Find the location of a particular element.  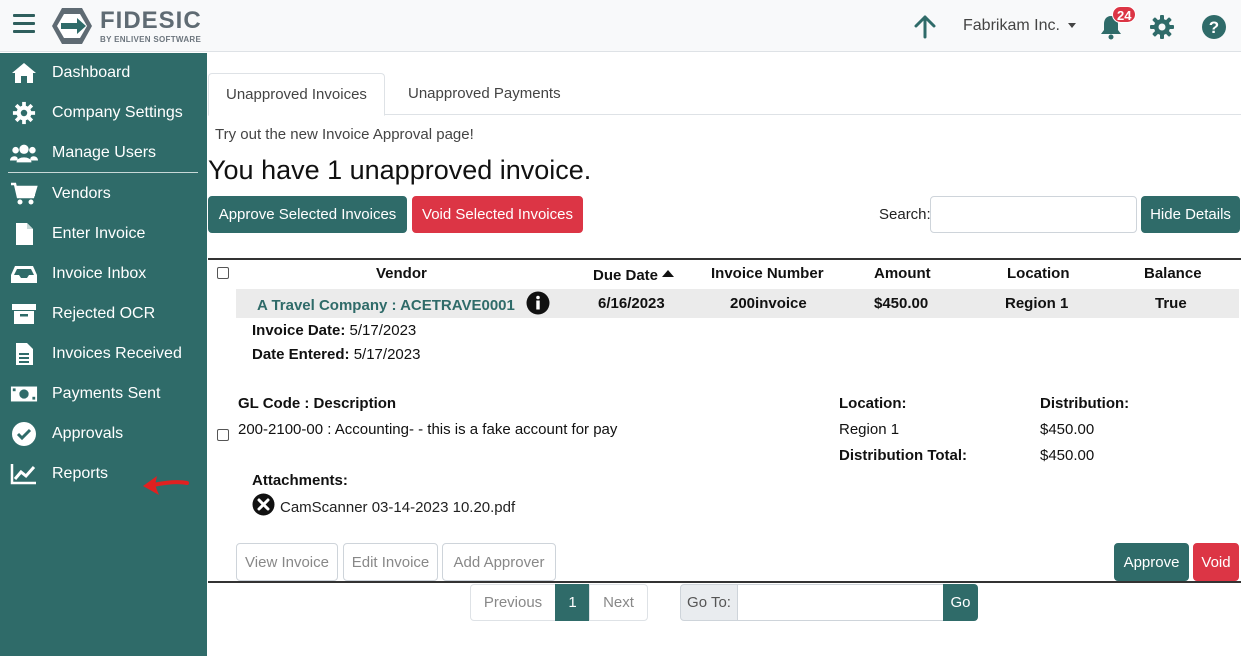

gl-line-amount: $450.00 is located at coordinates (1067, 429).